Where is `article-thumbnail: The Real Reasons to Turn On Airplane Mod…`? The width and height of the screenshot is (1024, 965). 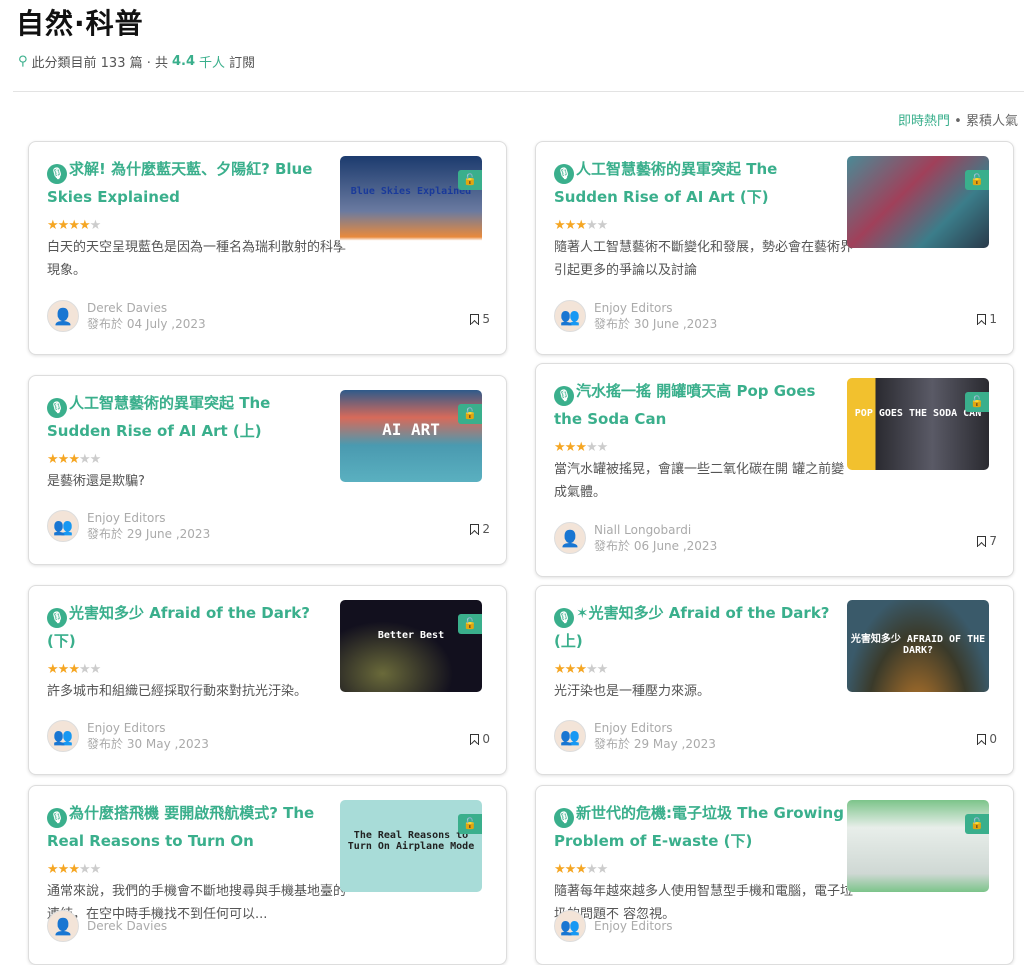 article-thumbnail: The Real Reasons to Turn On Airplane Mod… is located at coordinates (411, 846).